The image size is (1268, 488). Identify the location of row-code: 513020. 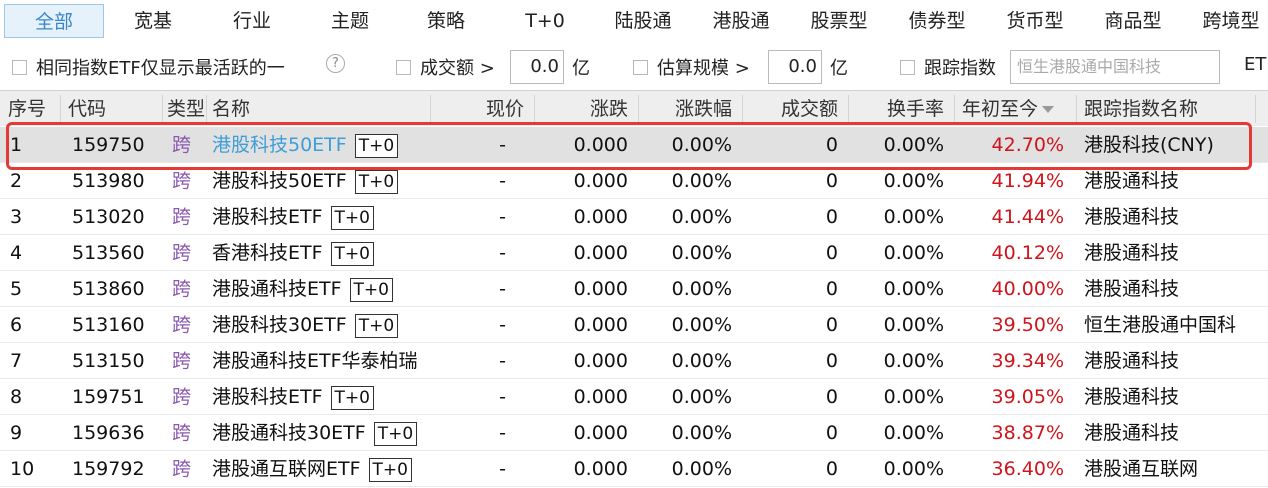
(108, 217).